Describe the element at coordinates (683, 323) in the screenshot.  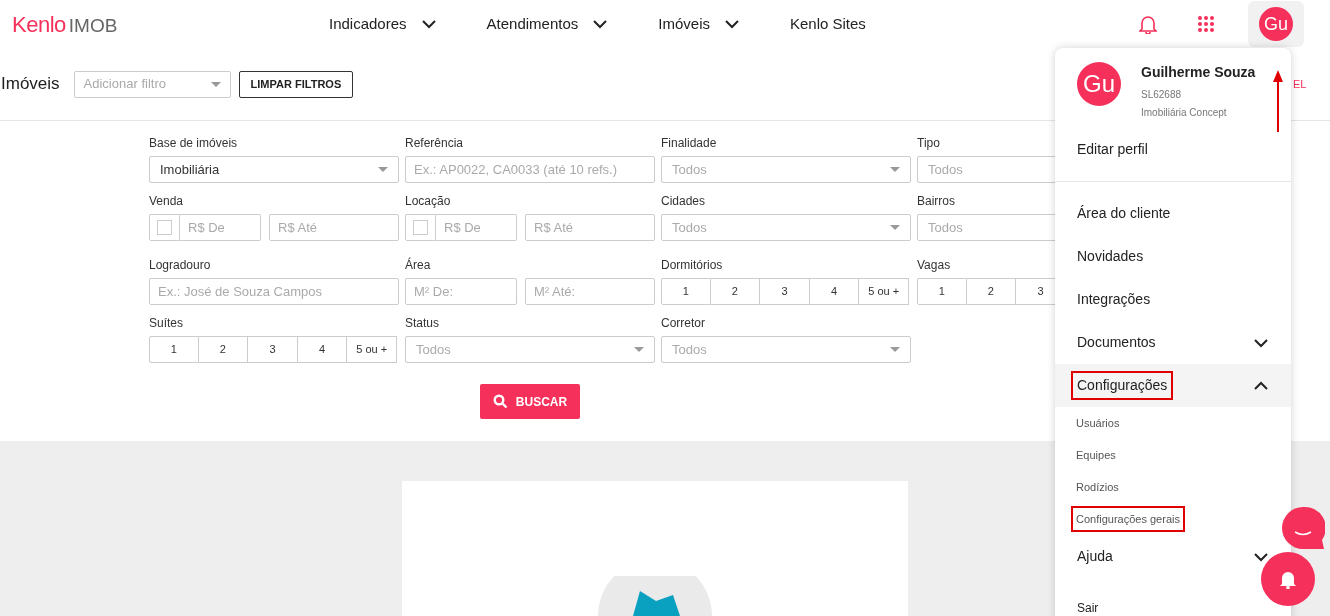
I see `field-label: Corretor` at that location.